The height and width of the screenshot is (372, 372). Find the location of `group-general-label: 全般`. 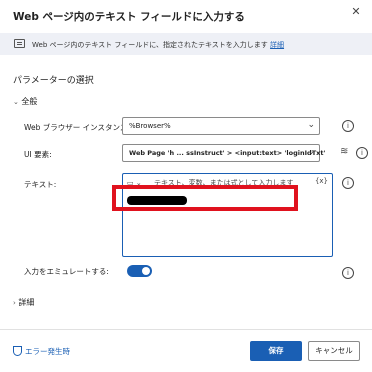

group-general-label: 全般 is located at coordinates (29, 101).